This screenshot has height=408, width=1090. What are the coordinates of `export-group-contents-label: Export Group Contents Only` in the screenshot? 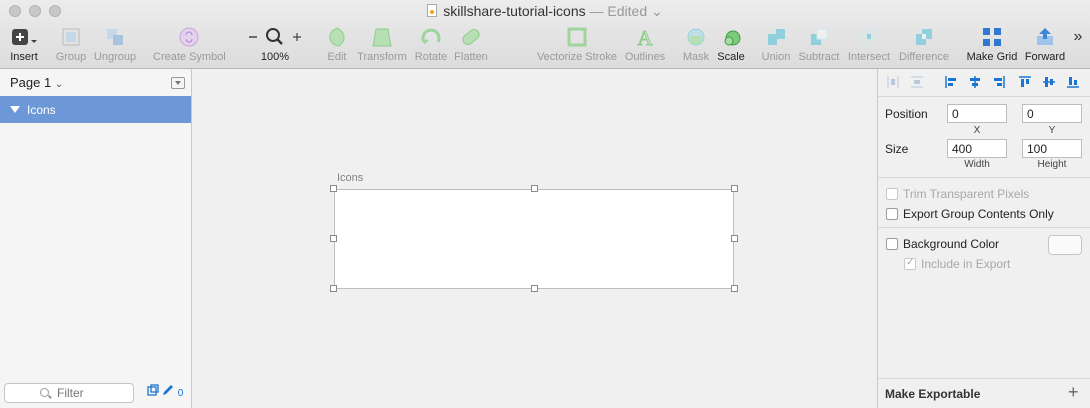 It's located at (978, 214).